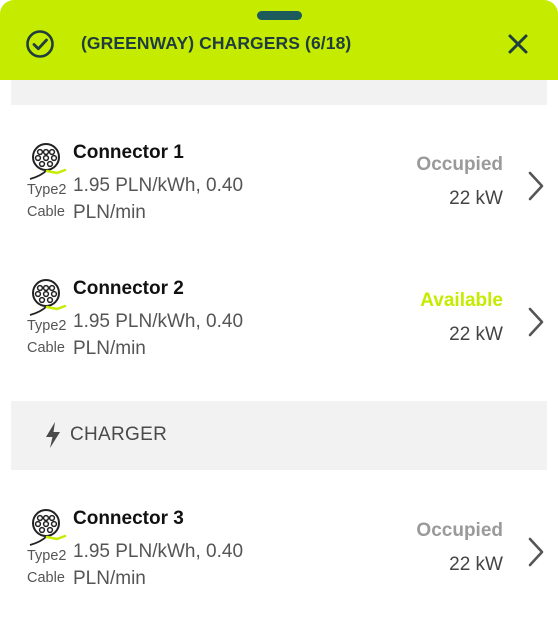 The width and height of the screenshot is (558, 632). Describe the element at coordinates (119, 434) in the screenshot. I see `group-label: CHARGER` at that location.